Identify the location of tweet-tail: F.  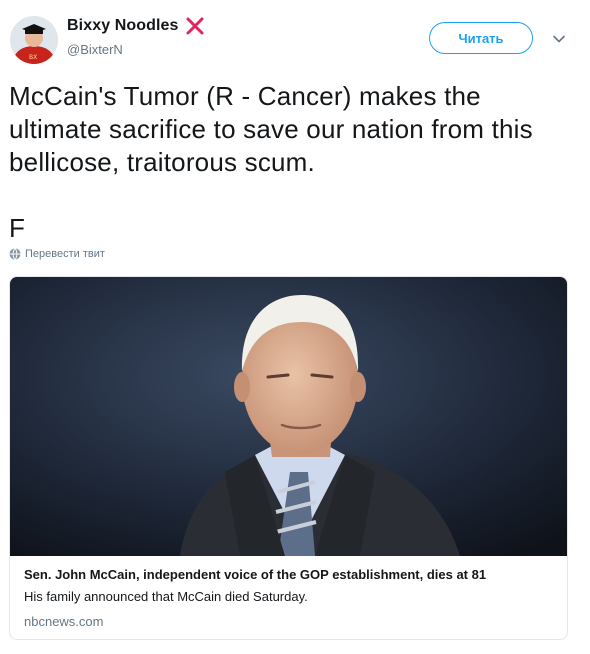
(17, 228).